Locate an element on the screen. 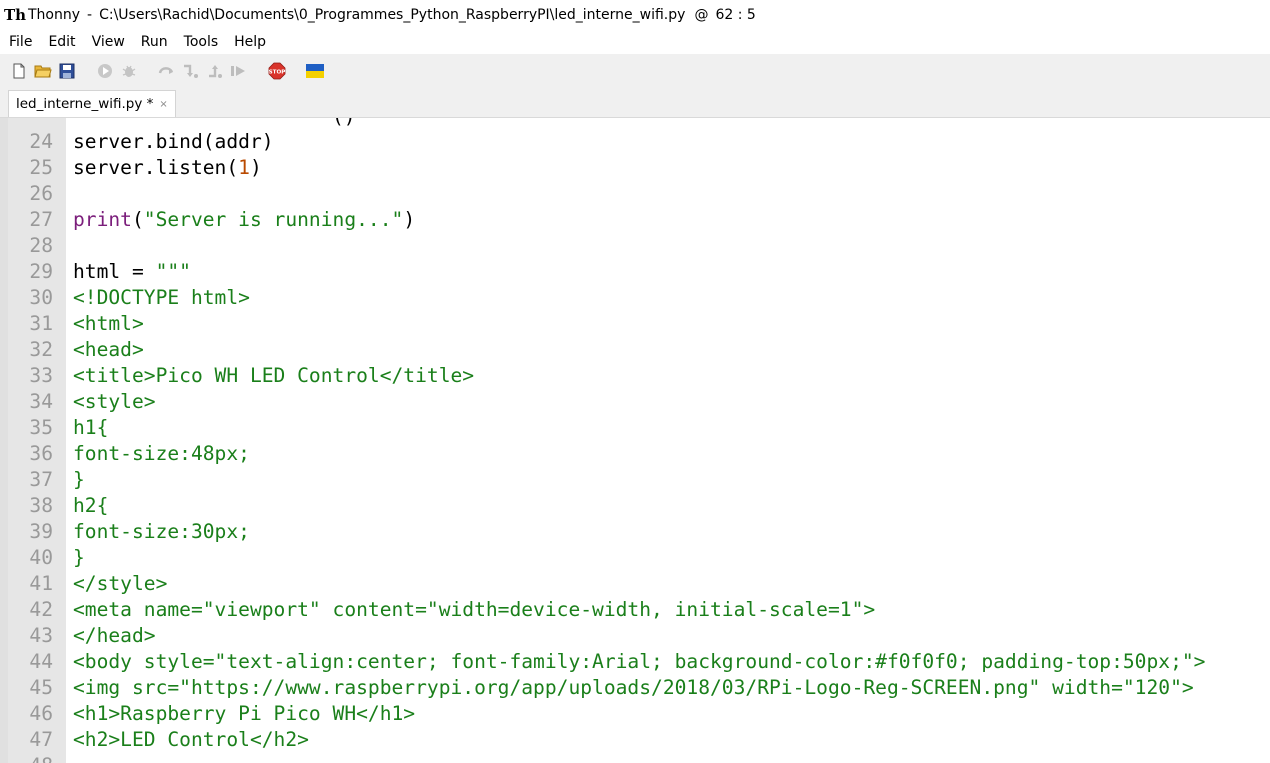  code-token: server.listen( is located at coordinates (156, 167).